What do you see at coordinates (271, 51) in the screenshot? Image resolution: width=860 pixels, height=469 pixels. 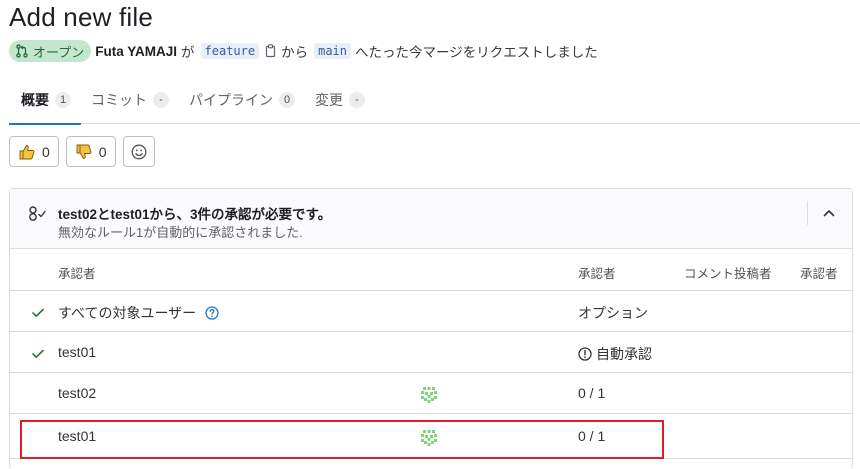 I see `copy-icon` at bounding box center [271, 51].